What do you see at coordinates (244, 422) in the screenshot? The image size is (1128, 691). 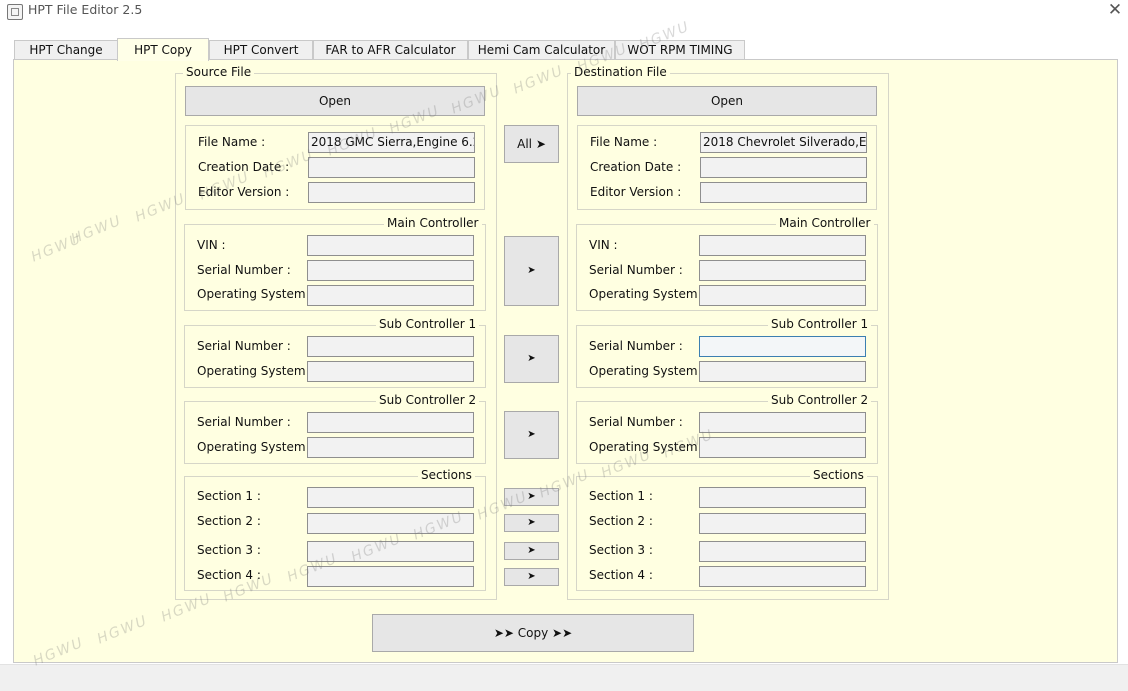 I see `source-sub2-serial-label: Serial Number :` at bounding box center [244, 422].